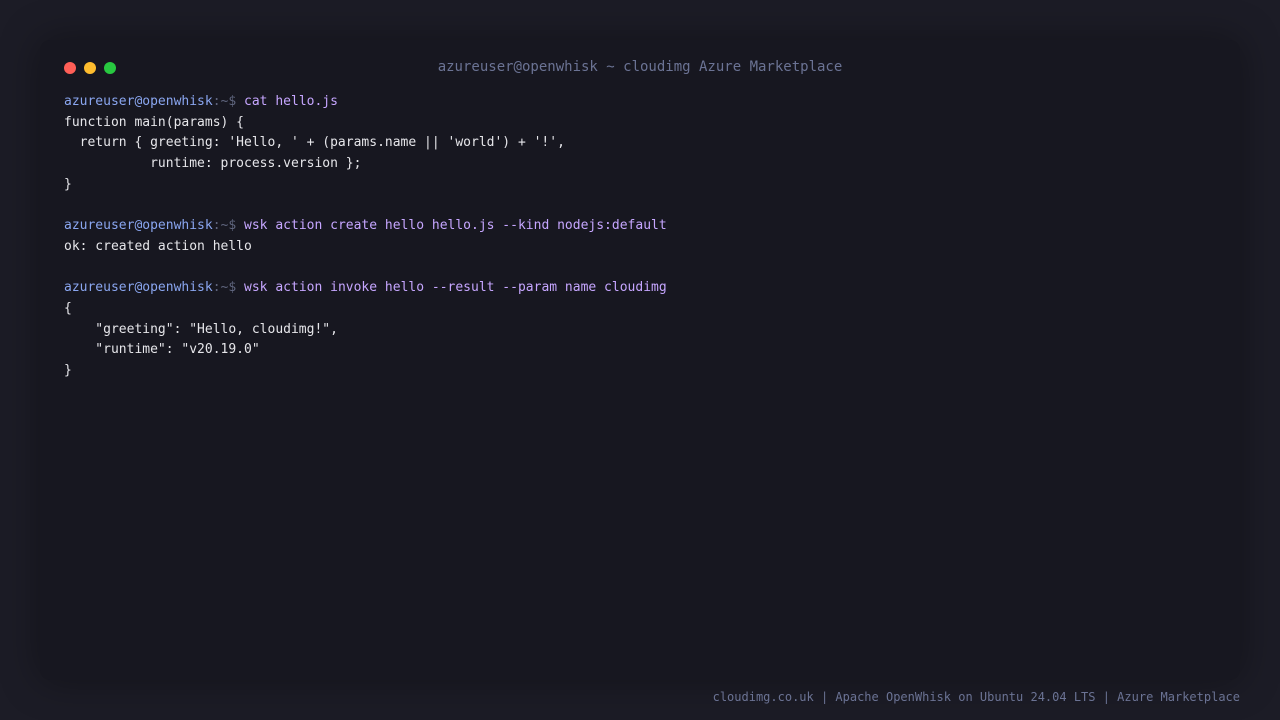  I want to click on output-line: runtime: process.version };, so click(213, 164).